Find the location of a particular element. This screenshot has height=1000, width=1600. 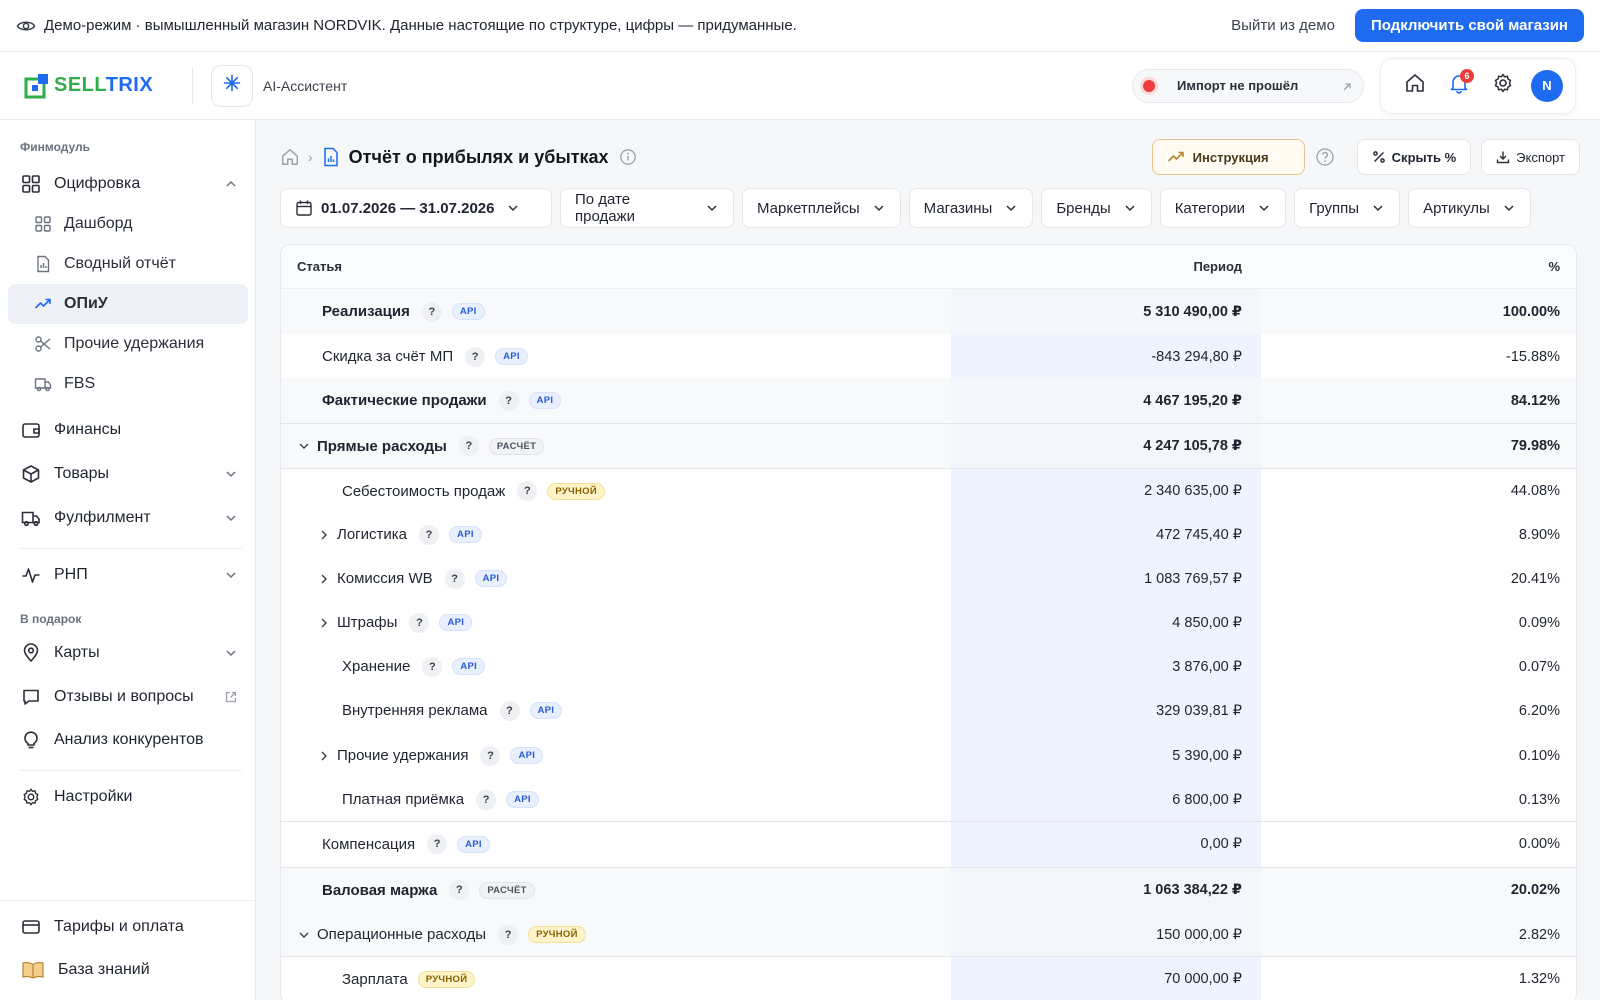

info-icon is located at coordinates (628, 157).